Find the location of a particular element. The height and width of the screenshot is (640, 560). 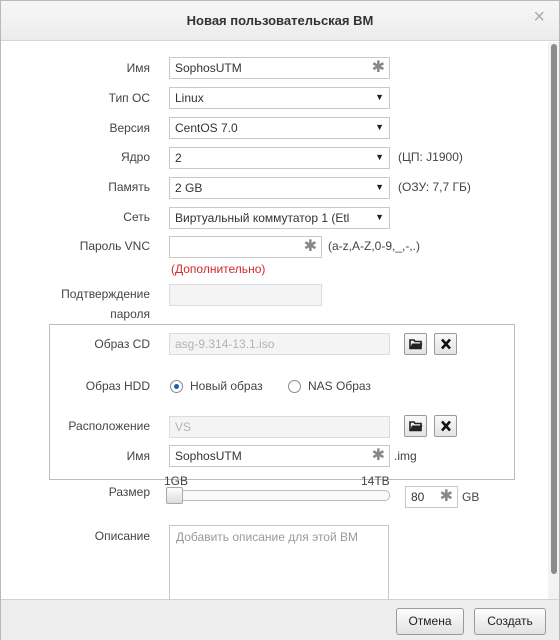

location-clear-button is located at coordinates (445, 426).